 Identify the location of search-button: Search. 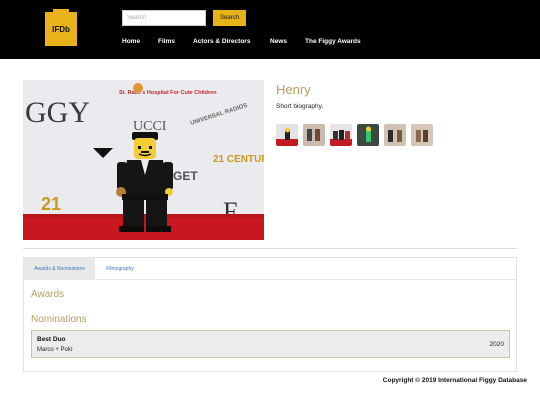
(229, 18).